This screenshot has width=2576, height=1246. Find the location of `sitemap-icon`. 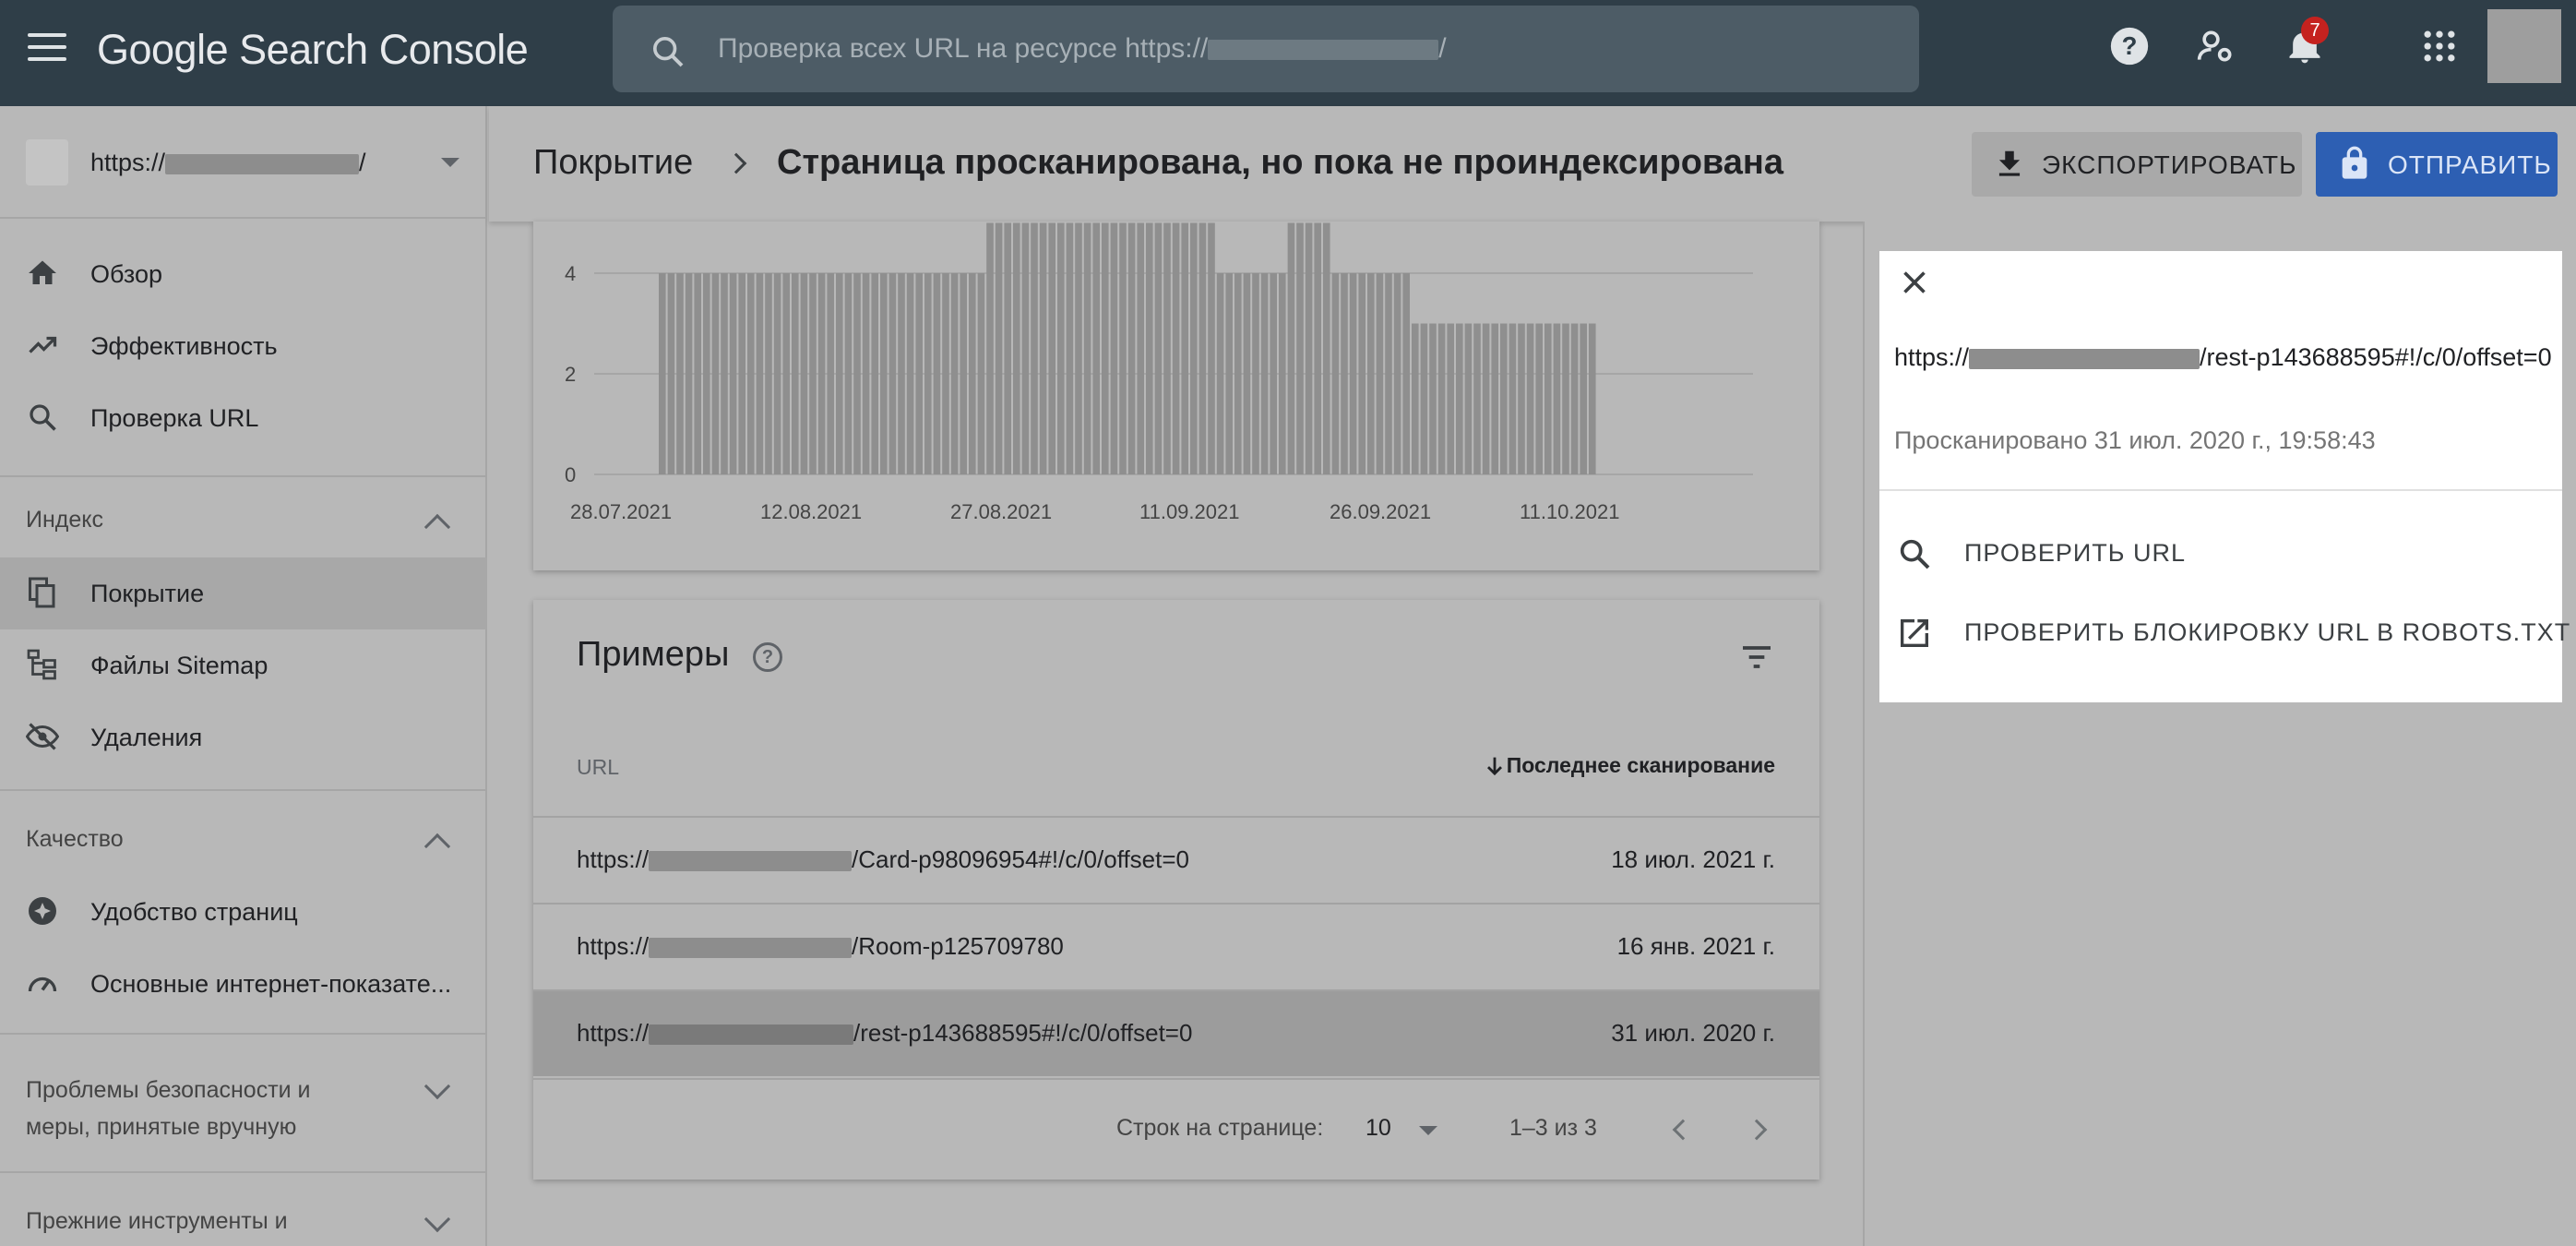

sitemap-icon is located at coordinates (41, 664).